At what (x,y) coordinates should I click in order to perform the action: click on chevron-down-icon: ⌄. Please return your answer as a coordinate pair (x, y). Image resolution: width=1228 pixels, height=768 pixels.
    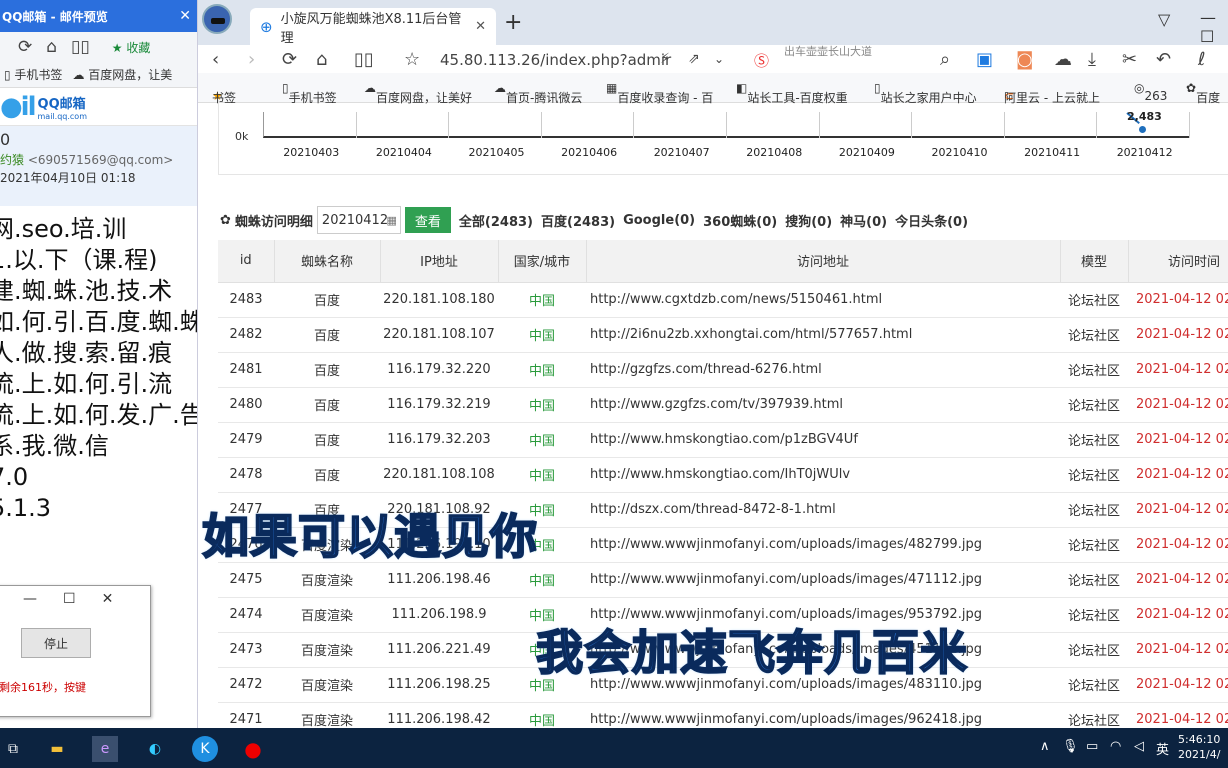
    Looking at the image, I should click on (719, 59).